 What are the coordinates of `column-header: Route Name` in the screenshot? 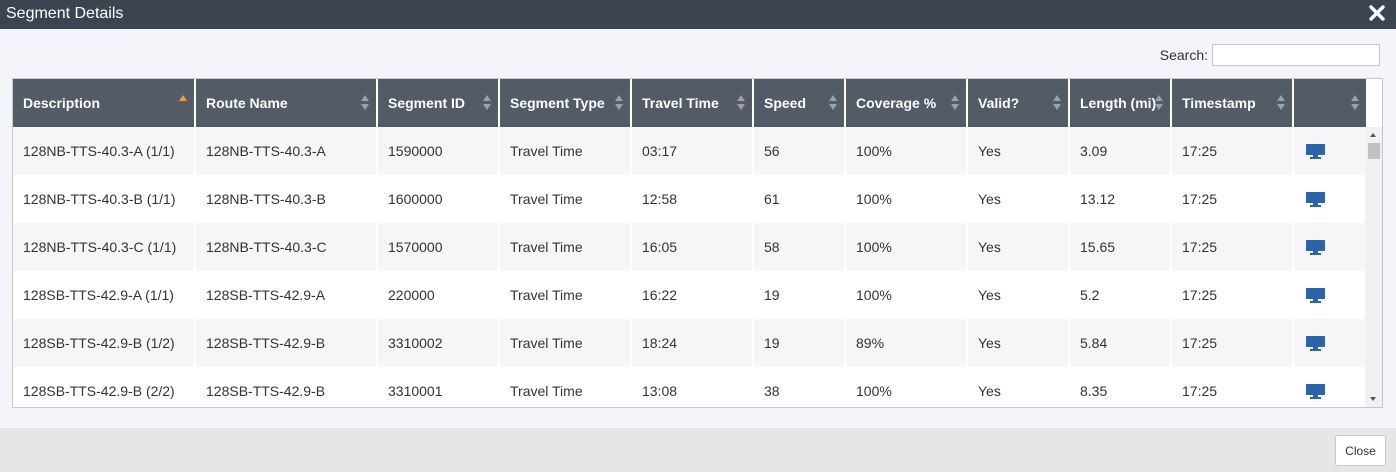 It's located at (286, 103).